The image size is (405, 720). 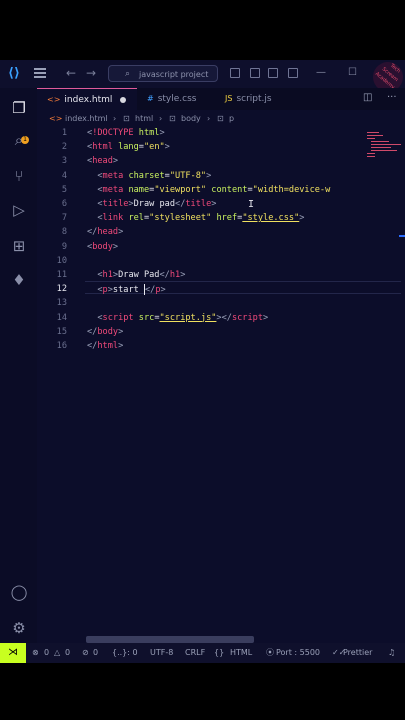 What do you see at coordinates (35, 653) in the screenshot?
I see `errors-icon: ⊗` at bounding box center [35, 653].